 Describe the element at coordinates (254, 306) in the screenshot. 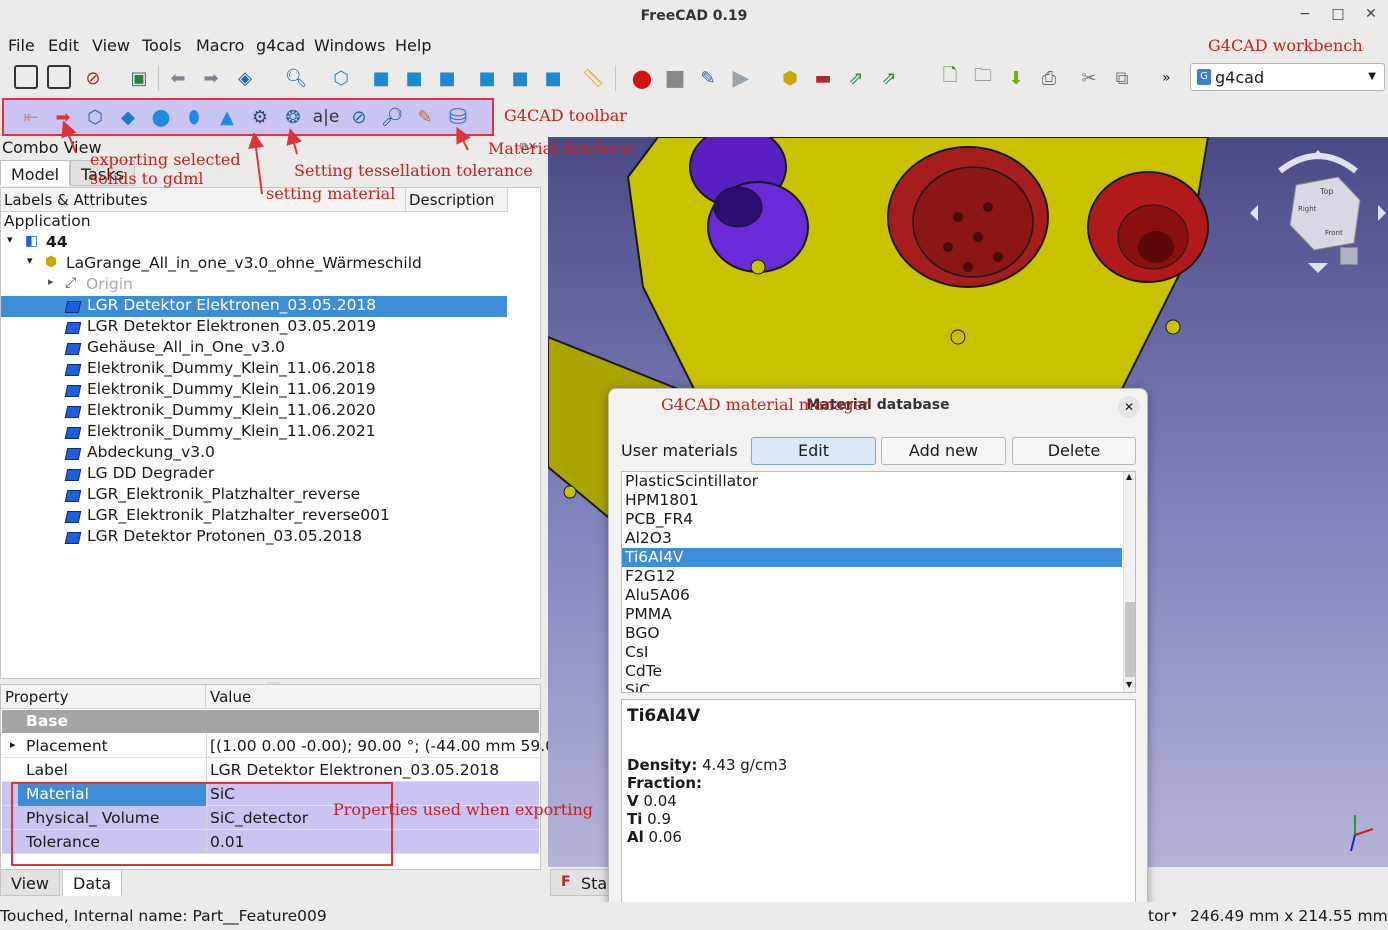

I see `tree-item: LGR Detektor Elektronen_03.05.2018` at that location.